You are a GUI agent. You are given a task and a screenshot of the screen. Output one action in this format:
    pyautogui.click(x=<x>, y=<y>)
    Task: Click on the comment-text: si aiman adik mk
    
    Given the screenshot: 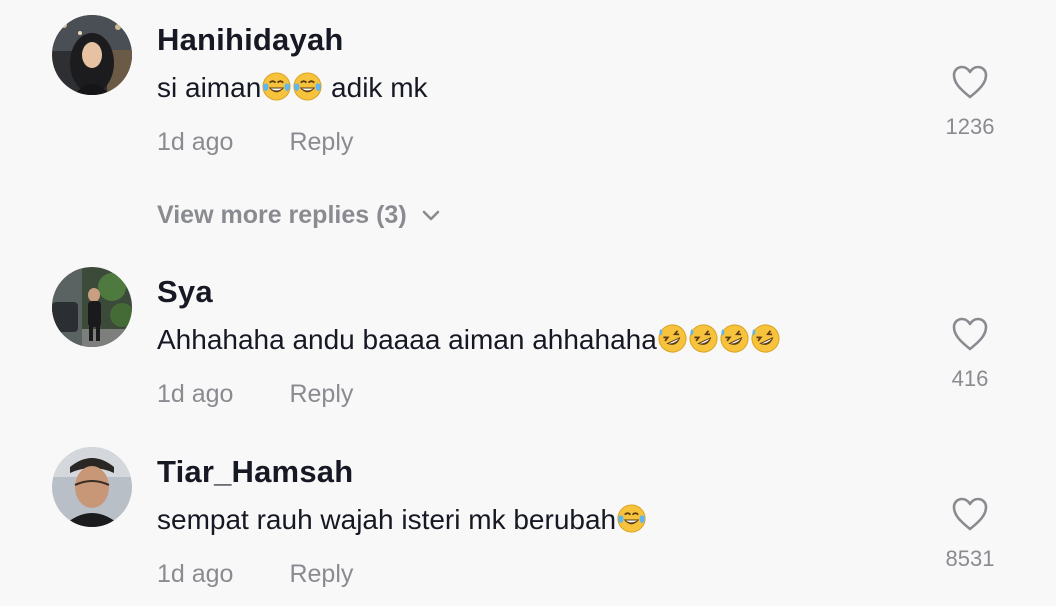 What is the action you would take?
    pyautogui.click(x=292, y=88)
    